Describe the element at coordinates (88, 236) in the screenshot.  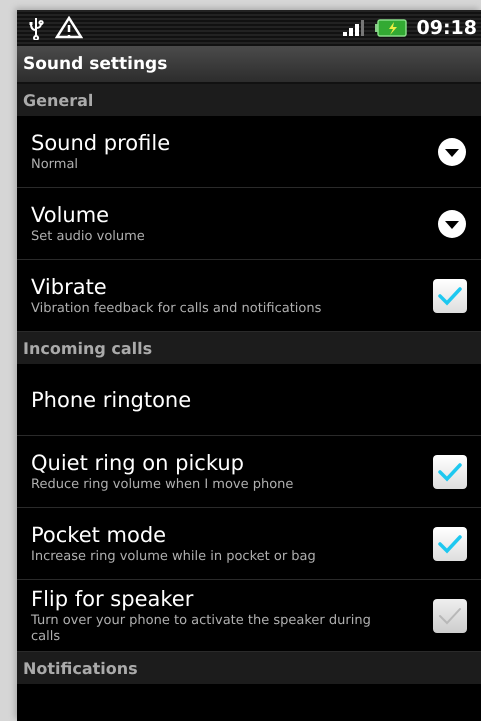
I see `setting-summary: Set audio volume` at that location.